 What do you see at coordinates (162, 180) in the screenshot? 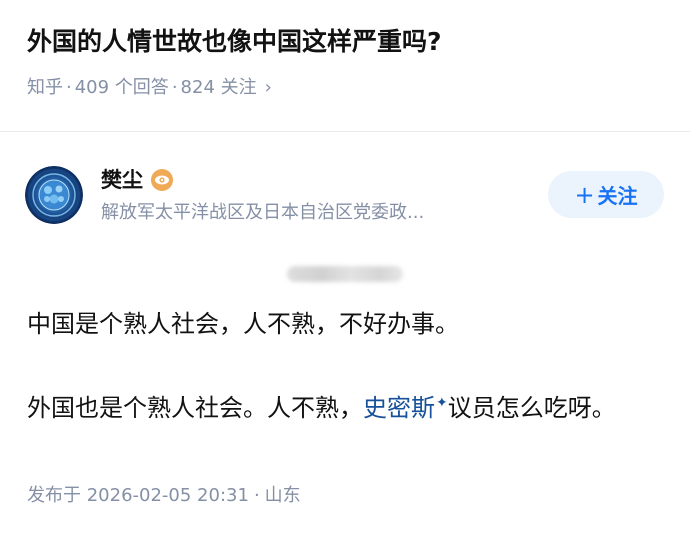
I see `eye-badge-icon` at bounding box center [162, 180].